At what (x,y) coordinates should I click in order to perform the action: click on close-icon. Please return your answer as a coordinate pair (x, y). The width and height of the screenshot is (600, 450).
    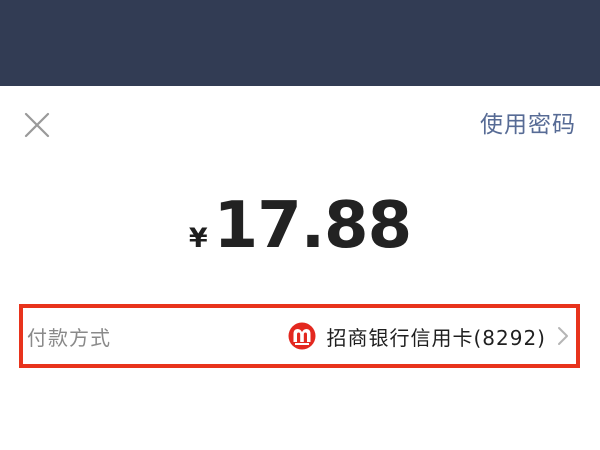
    Looking at the image, I should click on (37, 125).